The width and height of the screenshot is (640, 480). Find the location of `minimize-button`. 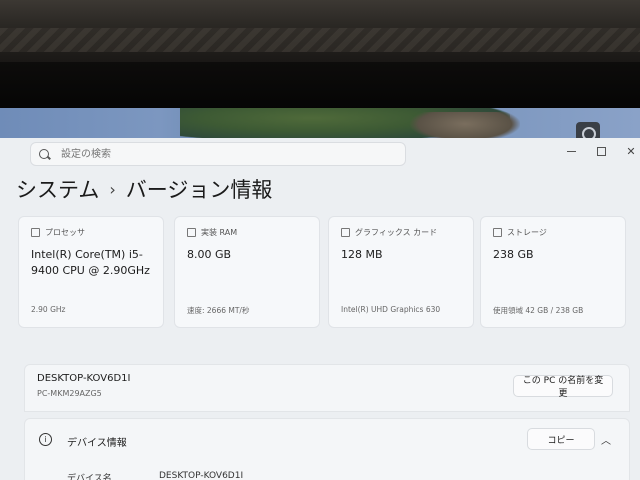

minimize-button is located at coordinates (571, 151).